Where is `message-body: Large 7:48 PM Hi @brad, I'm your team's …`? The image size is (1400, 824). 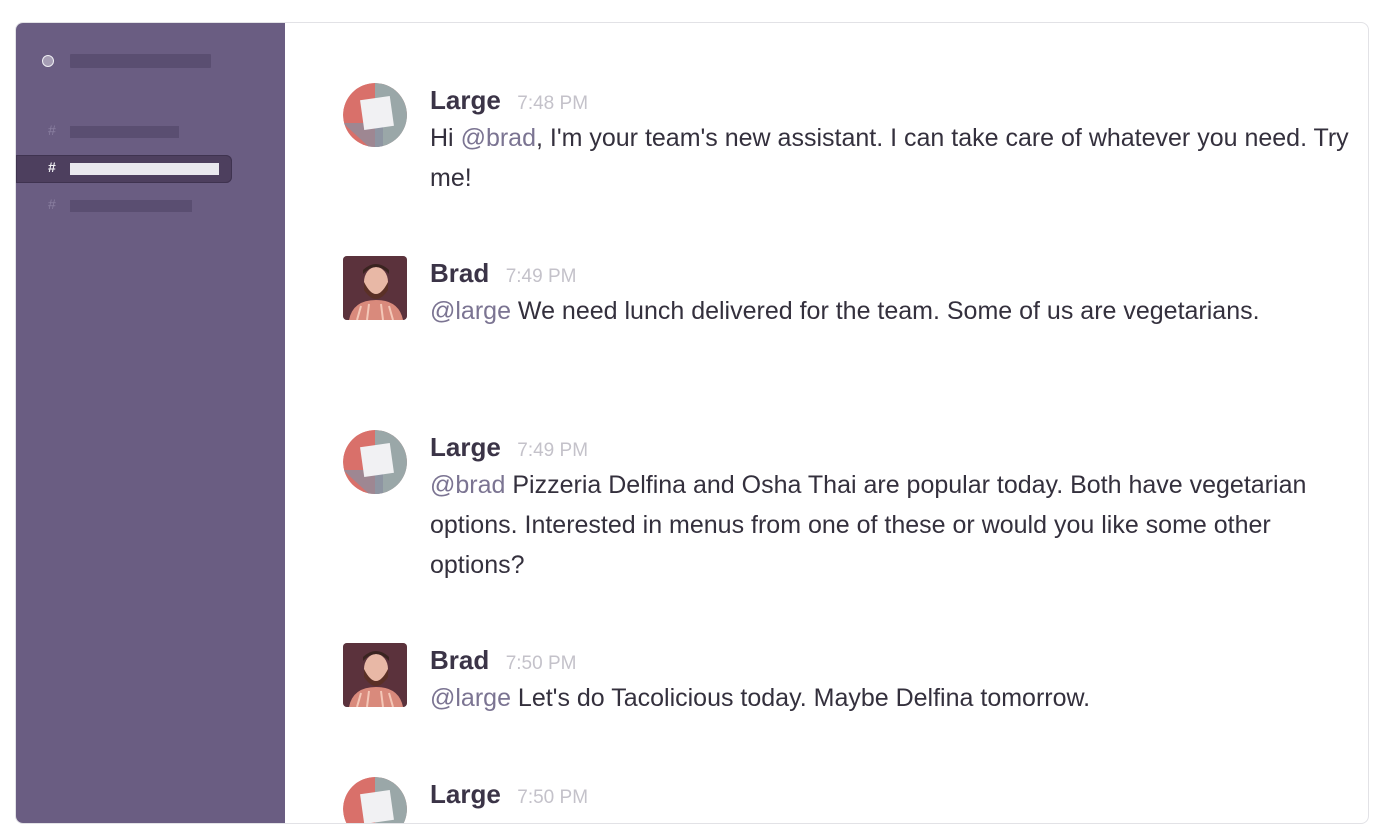 message-body: Large 7:48 PM Hi @brad, I'm your team's … is located at coordinates (891, 140).